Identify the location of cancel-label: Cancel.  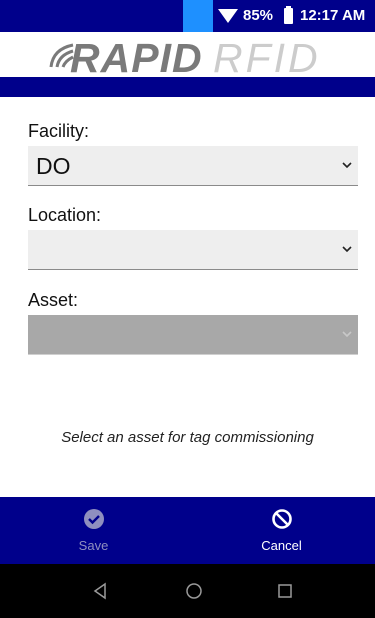
(281, 545).